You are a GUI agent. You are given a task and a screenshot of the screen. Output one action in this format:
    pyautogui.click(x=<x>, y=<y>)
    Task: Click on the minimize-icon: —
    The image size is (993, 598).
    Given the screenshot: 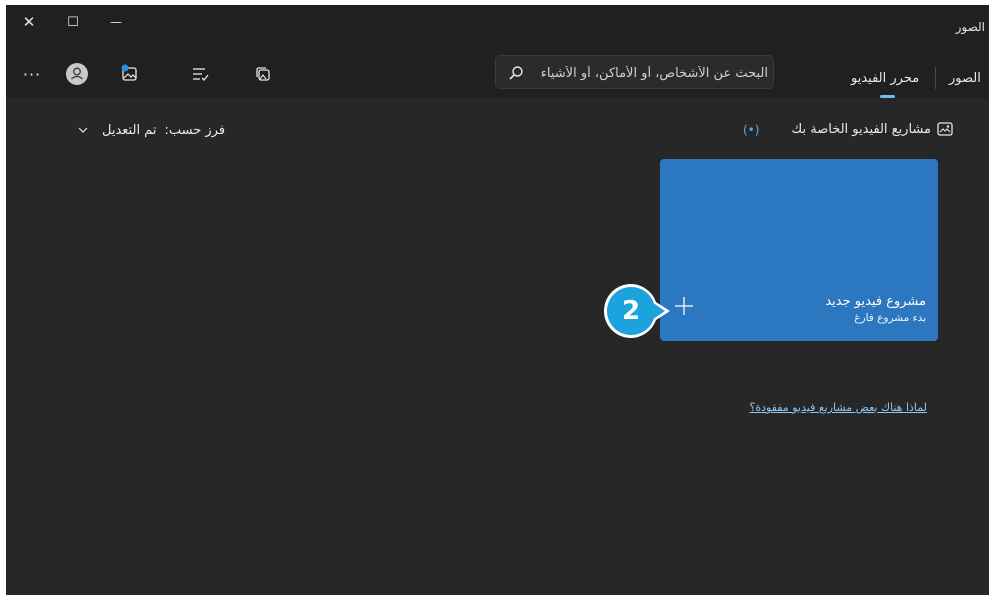 What is the action you would take?
    pyautogui.click(x=116, y=22)
    